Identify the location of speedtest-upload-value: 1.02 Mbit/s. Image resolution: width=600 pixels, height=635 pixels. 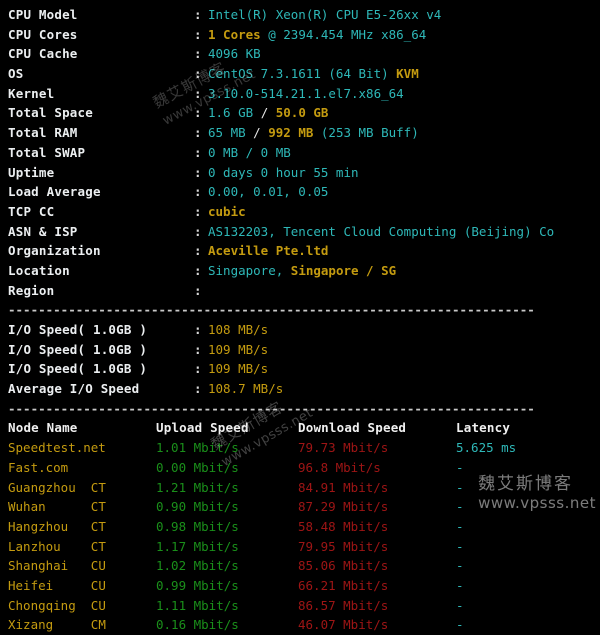
(197, 566).